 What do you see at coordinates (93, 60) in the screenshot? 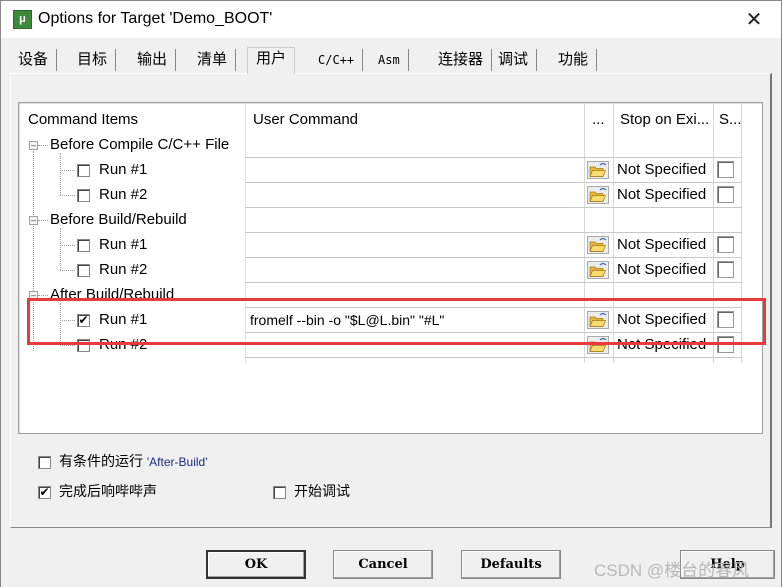
I see `tab-target: 目标` at bounding box center [93, 60].